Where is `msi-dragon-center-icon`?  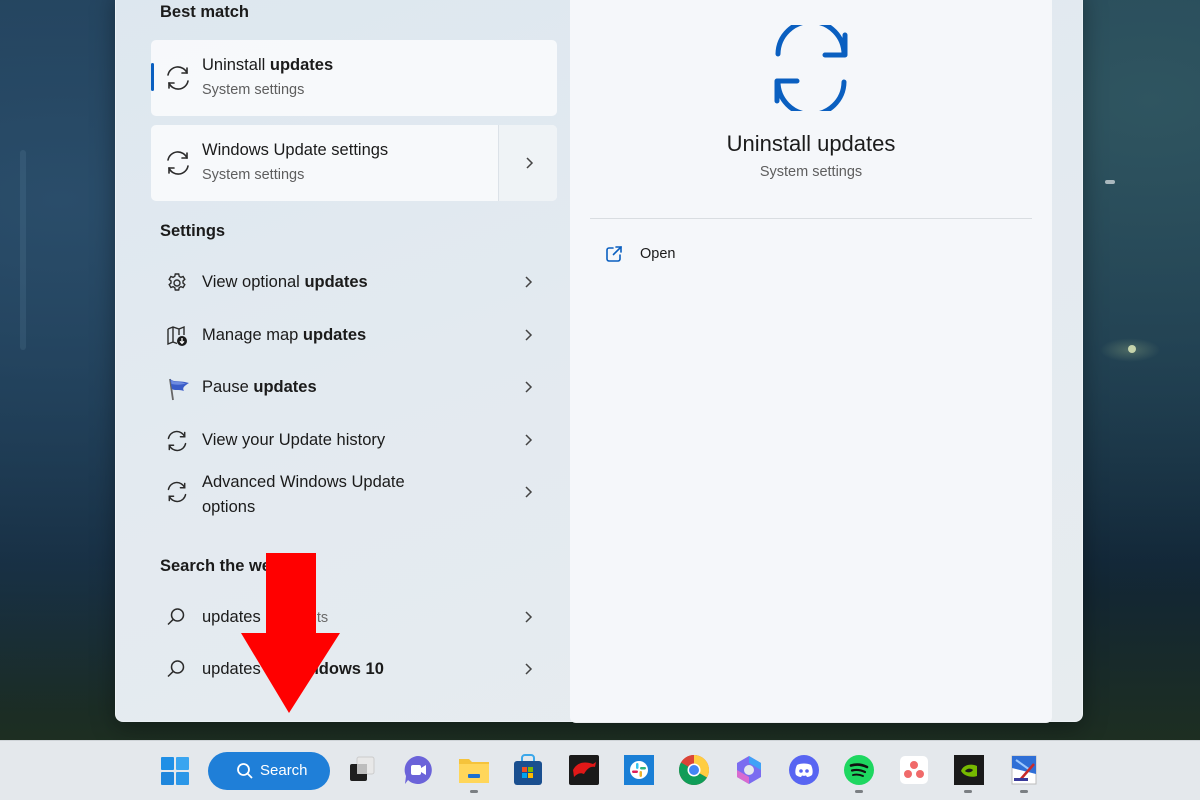
msi-dragon-center-icon is located at coordinates (584, 770).